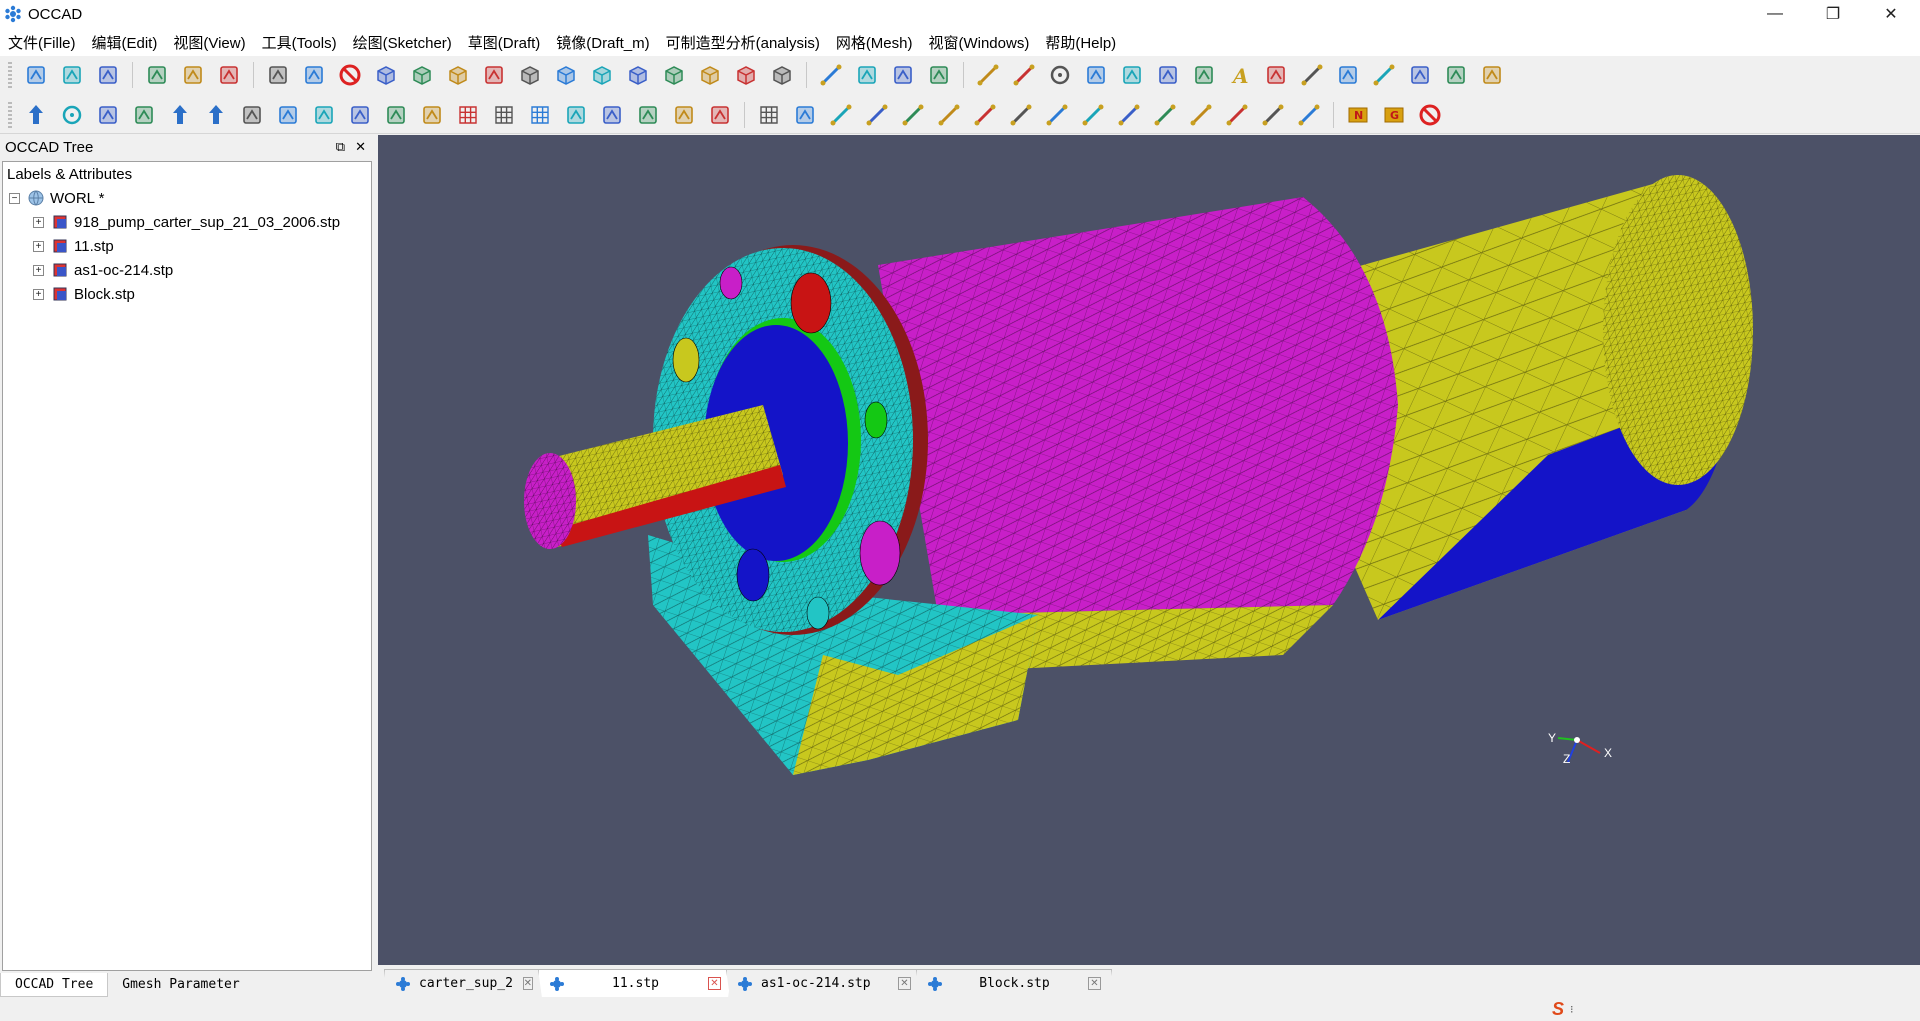  Describe the element at coordinates (746, 75) in the screenshot. I see `right-view-icon` at that location.